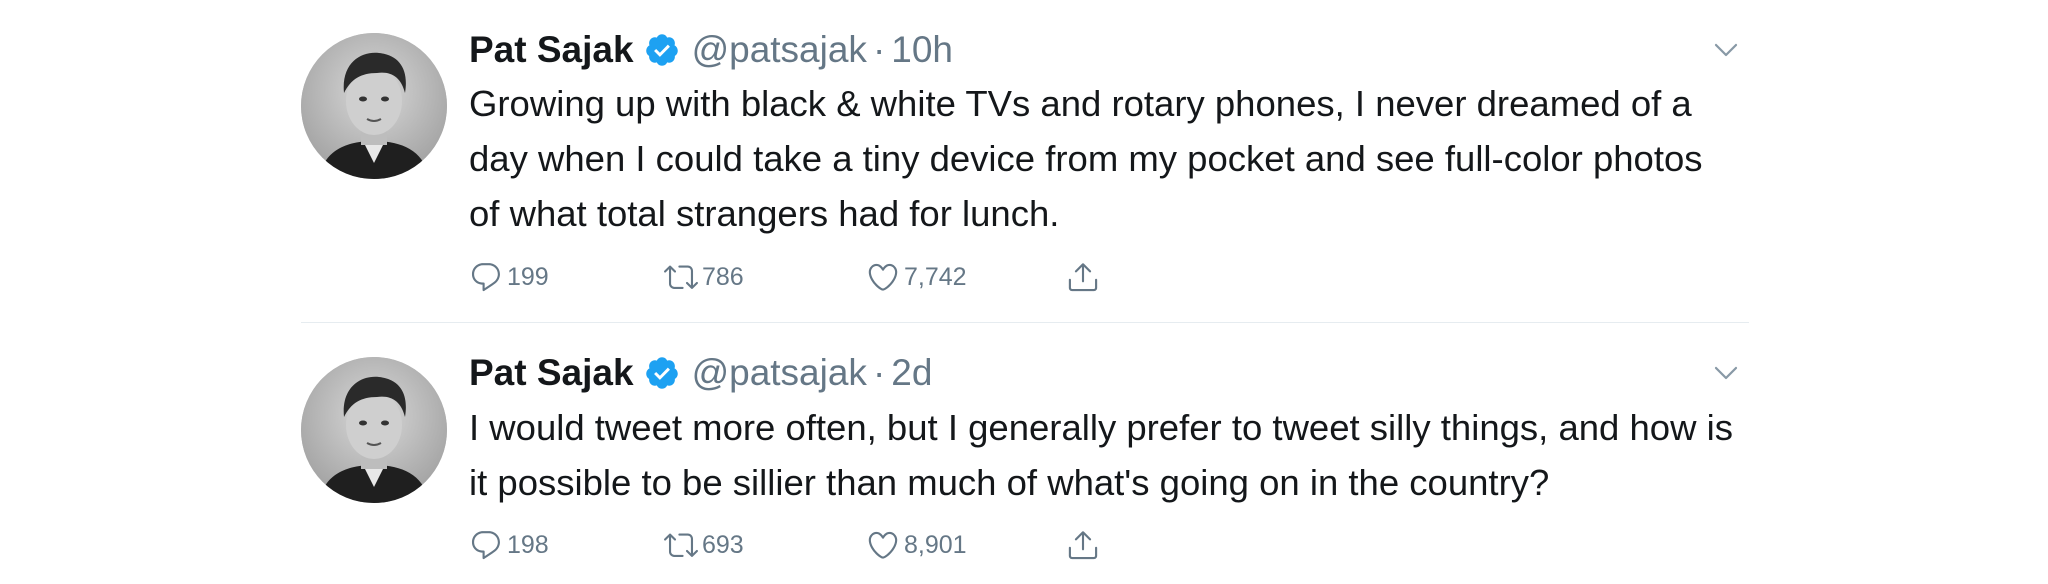 This screenshot has width=2048, height=584. What do you see at coordinates (528, 544) in the screenshot?
I see `reply-count: 198` at bounding box center [528, 544].